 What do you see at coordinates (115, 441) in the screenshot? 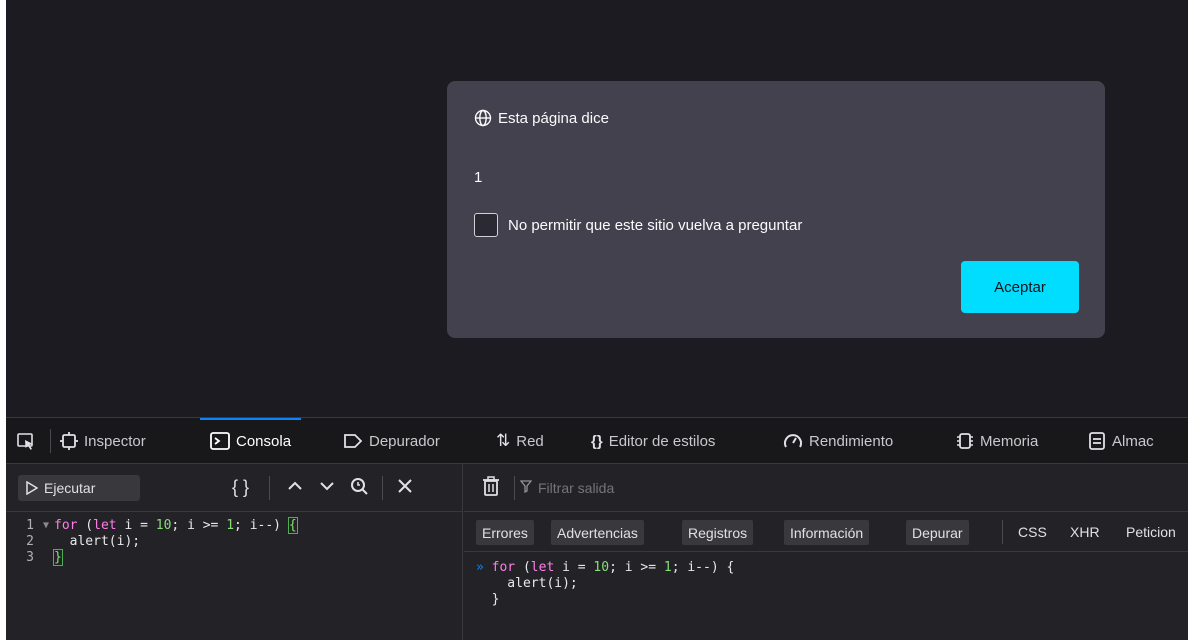
I see `tab-inspector-label: Inspector` at bounding box center [115, 441].